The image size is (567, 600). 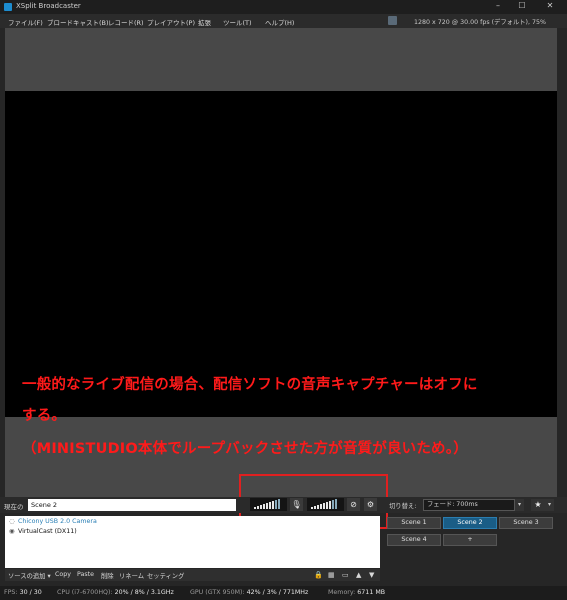 I want to click on resolution-info: 1280 x 720 @ 30.00 fps (デフォルト), 75%, so click(x=480, y=21).